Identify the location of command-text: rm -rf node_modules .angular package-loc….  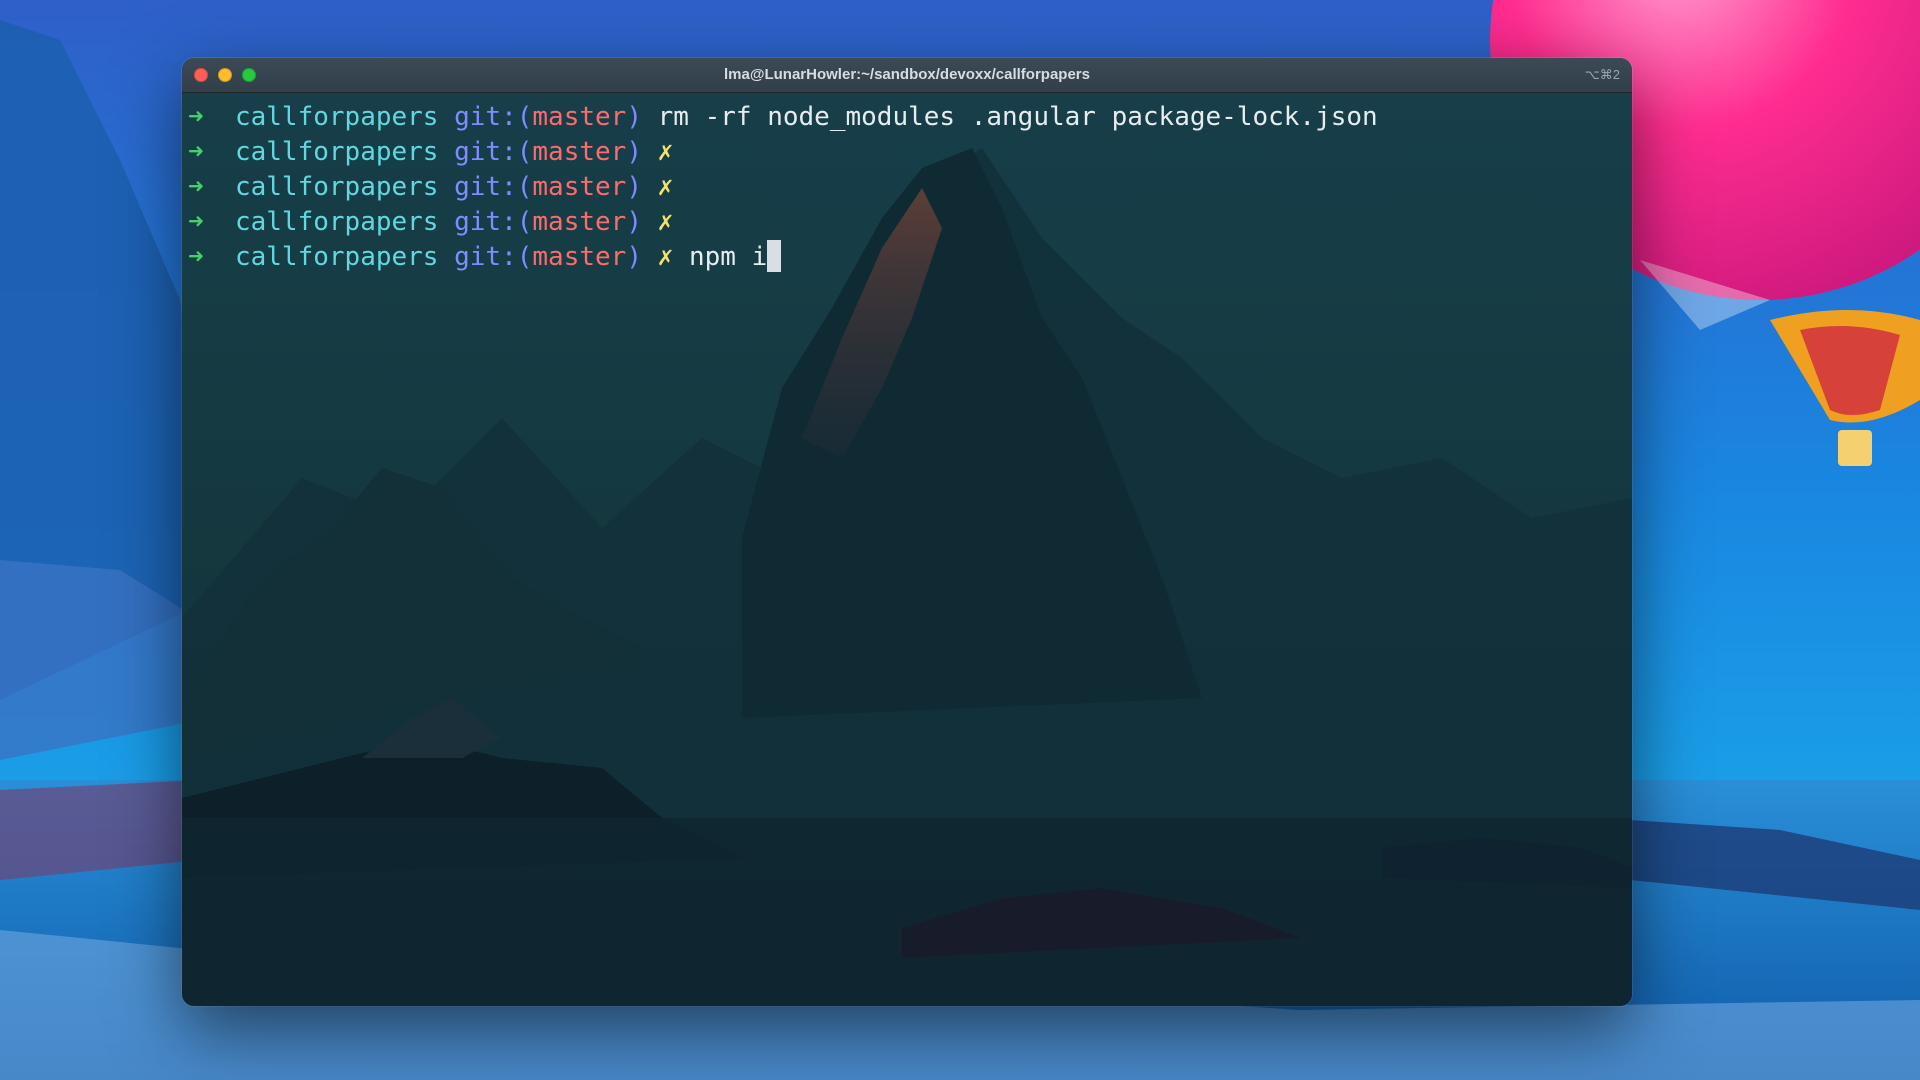
(1017, 117).